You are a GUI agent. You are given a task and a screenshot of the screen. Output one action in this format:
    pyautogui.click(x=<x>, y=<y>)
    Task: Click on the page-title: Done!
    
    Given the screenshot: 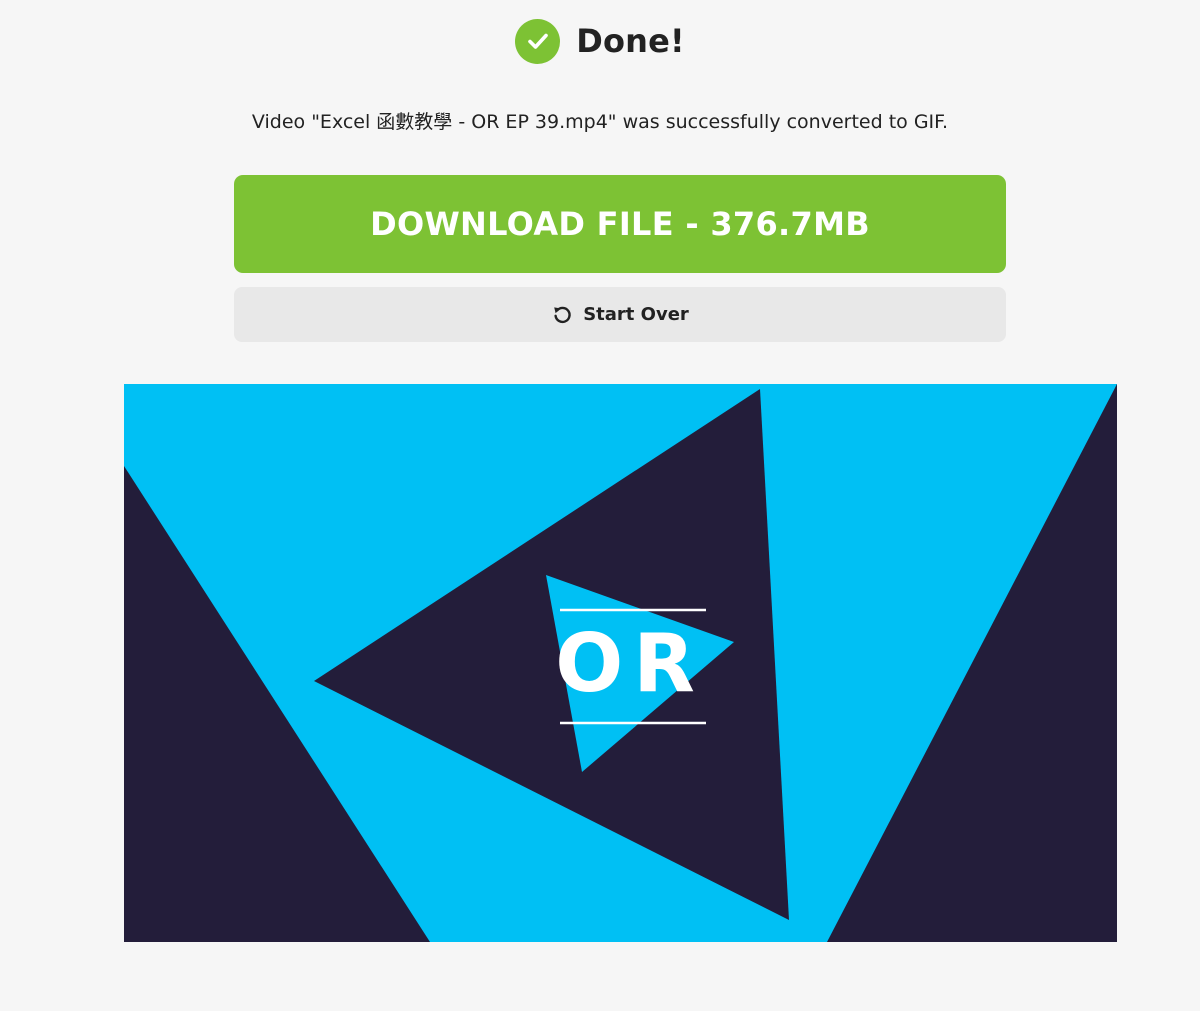 What is the action you would take?
    pyautogui.click(x=630, y=41)
    